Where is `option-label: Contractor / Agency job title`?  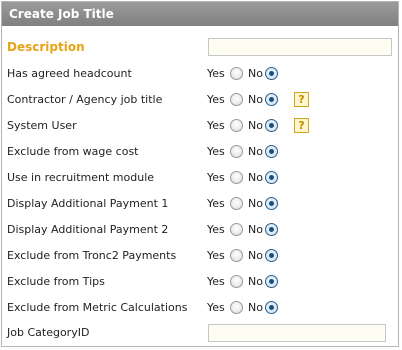
option-label: Contractor / Agency job title is located at coordinates (85, 99).